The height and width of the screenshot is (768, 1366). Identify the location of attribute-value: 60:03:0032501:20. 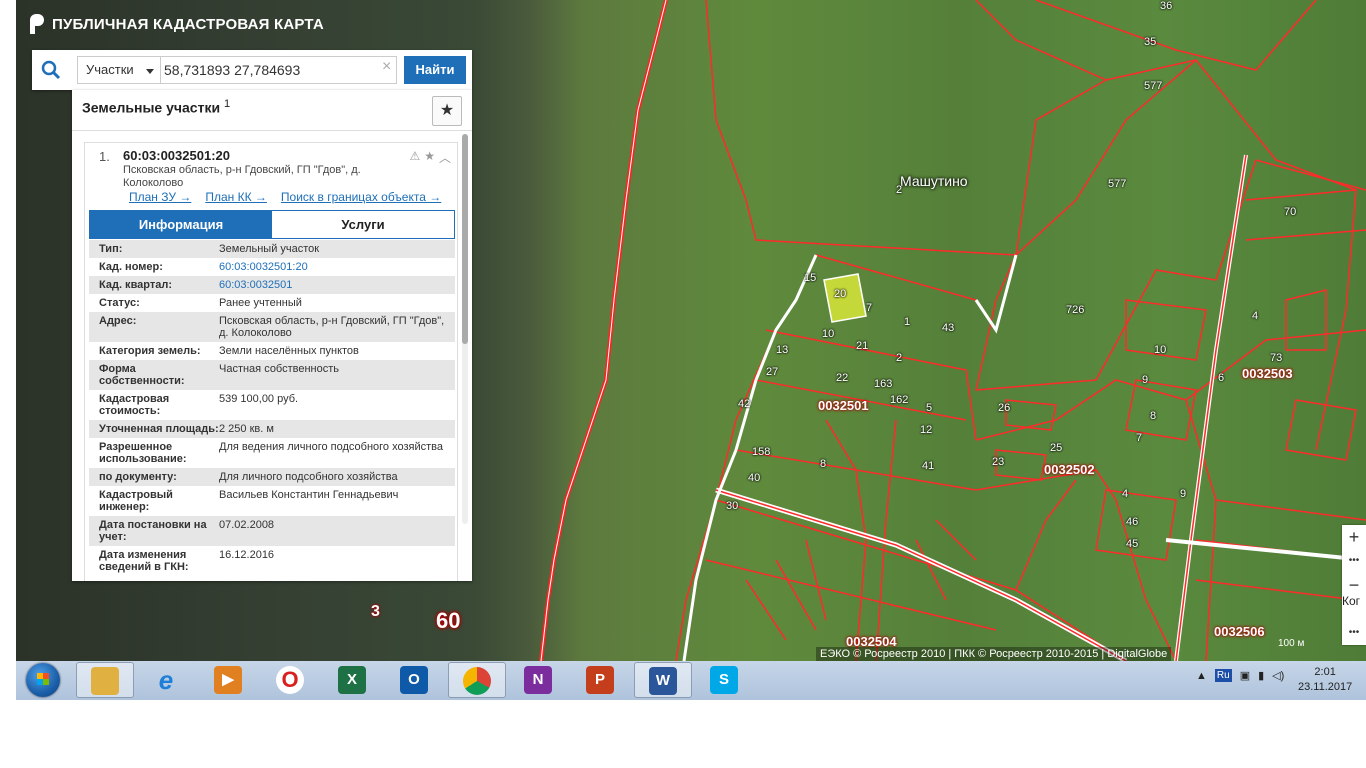
(337, 267).